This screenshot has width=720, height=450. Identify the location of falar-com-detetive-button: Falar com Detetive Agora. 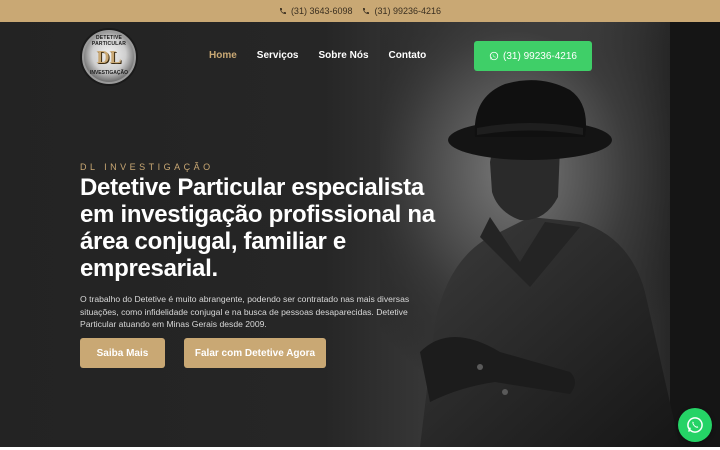
(255, 353).